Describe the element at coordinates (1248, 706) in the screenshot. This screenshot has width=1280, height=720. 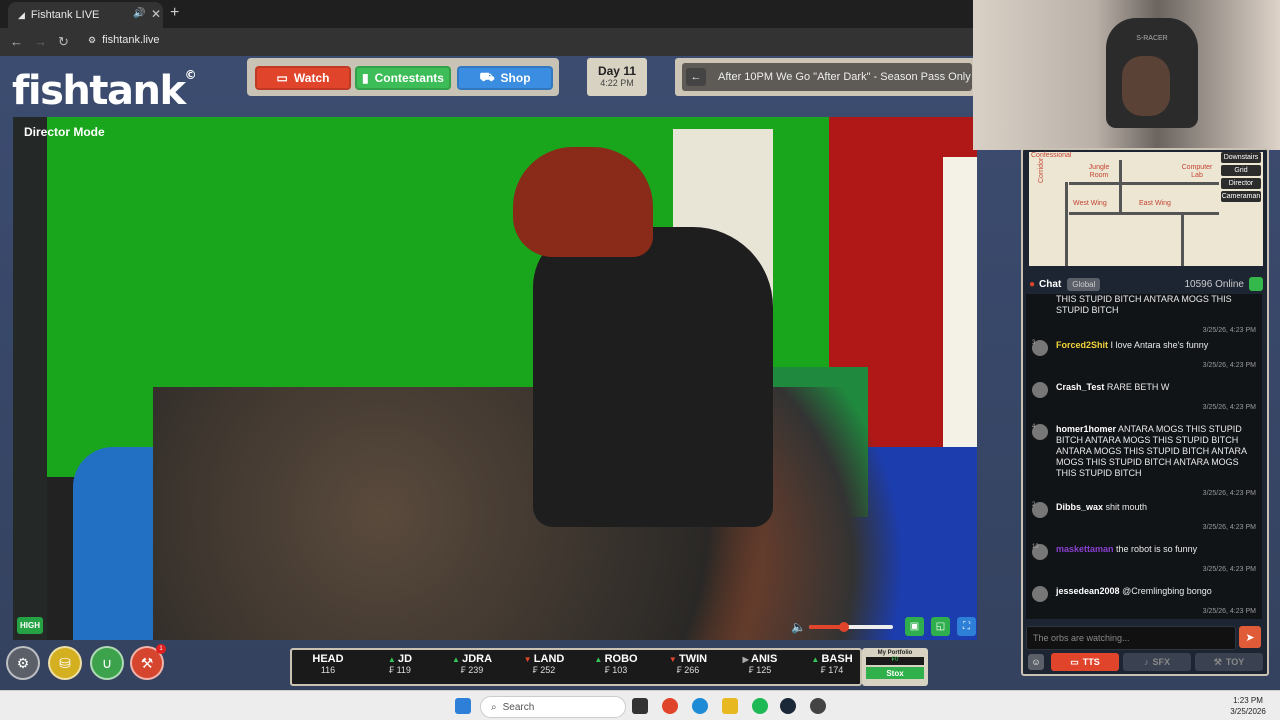
I see `taskbar-clock: 1:23 PM 3/25/2026` at that location.